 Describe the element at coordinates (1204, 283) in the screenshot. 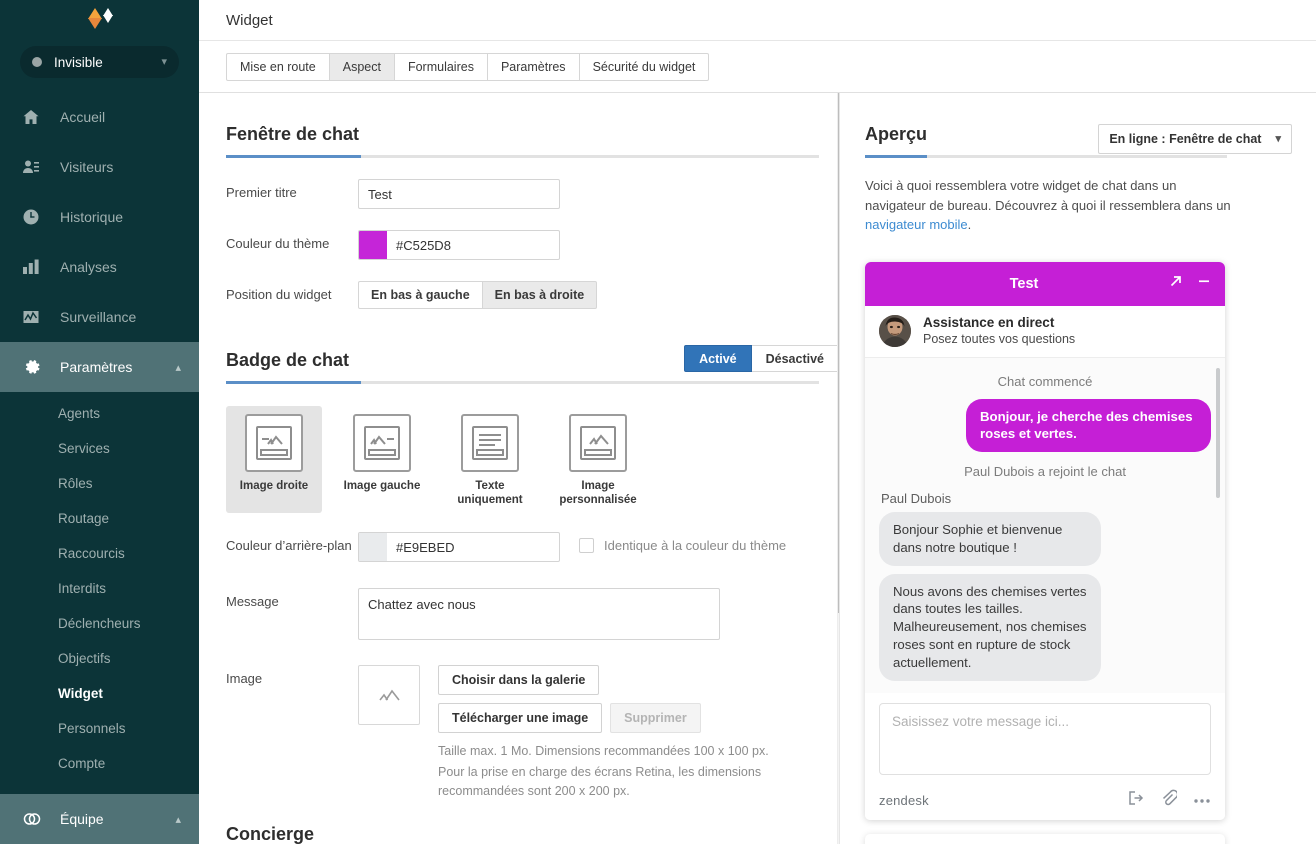

I see `minimize-icon` at that location.